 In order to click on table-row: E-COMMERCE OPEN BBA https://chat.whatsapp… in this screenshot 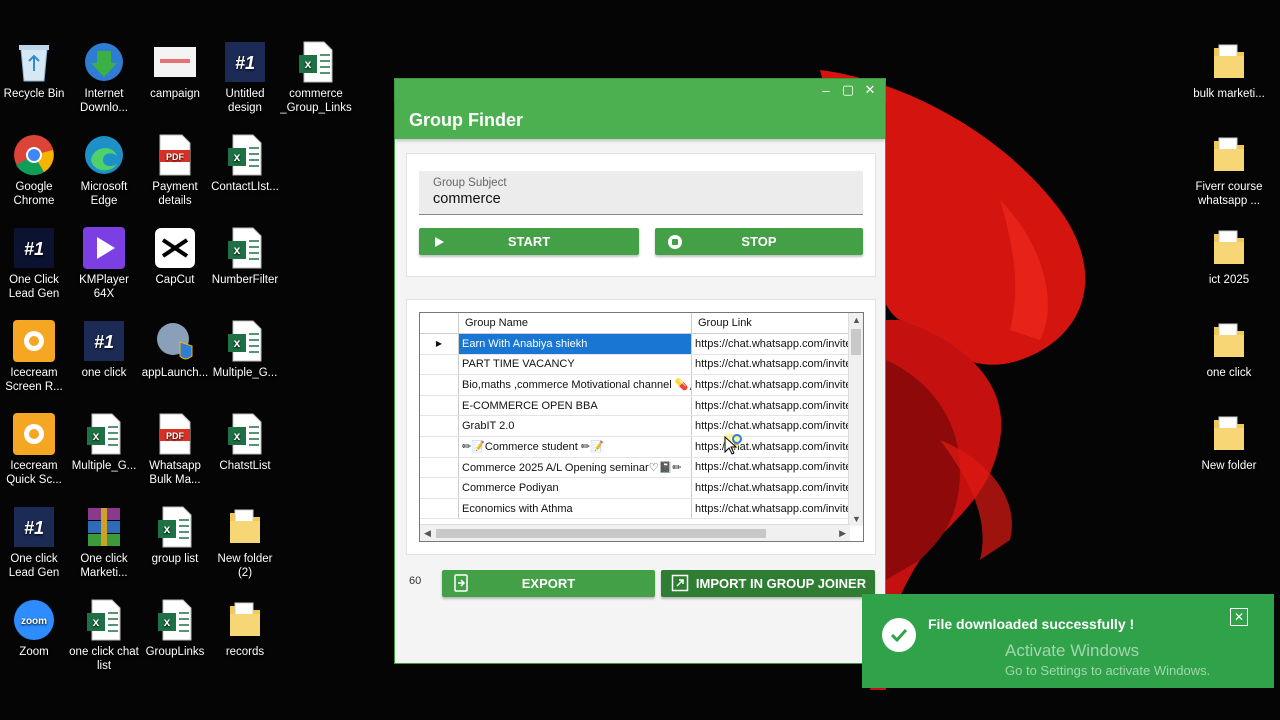, I will do `click(641, 406)`.